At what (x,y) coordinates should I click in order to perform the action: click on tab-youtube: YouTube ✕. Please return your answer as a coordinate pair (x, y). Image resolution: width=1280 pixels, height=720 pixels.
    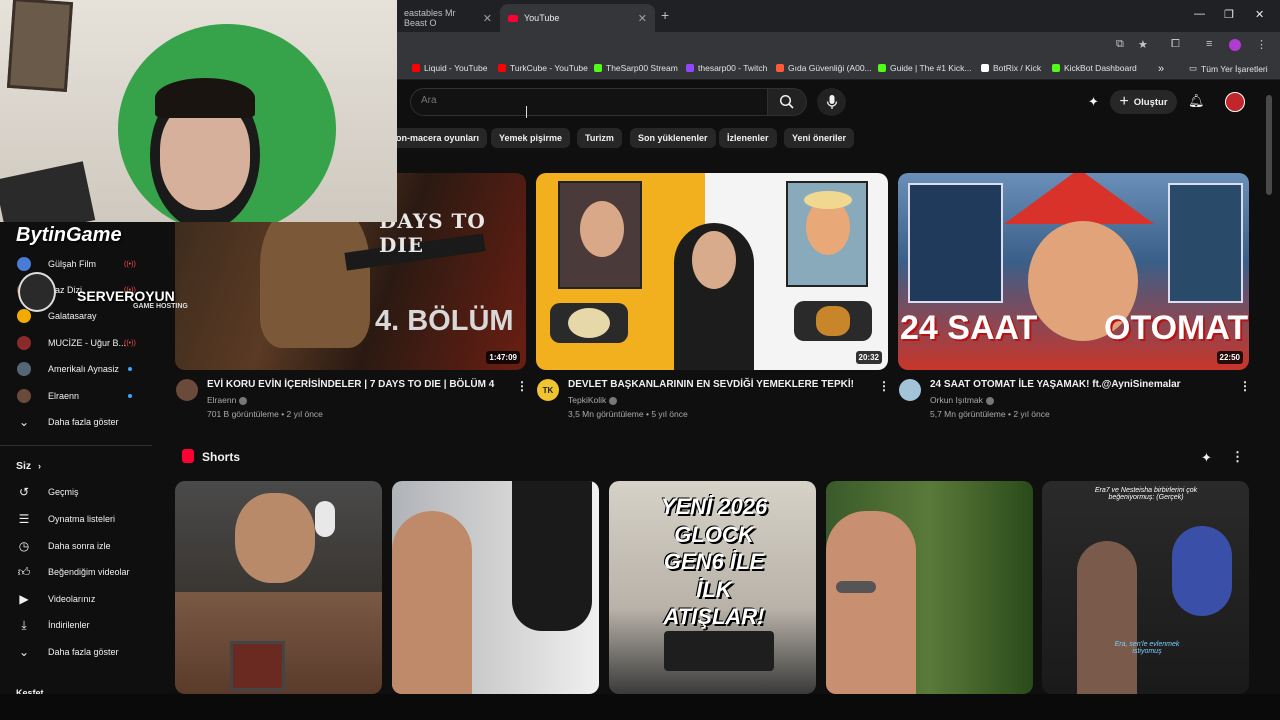
    Looking at the image, I should click on (577, 18).